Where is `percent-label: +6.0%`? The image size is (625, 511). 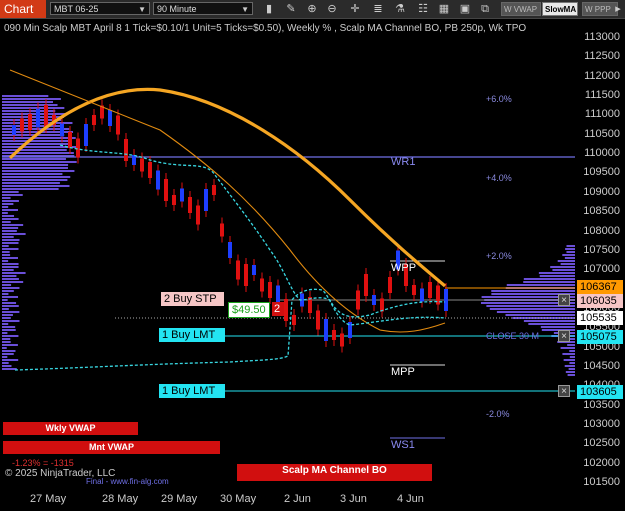 percent-label: +6.0% is located at coordinates (499, 99).